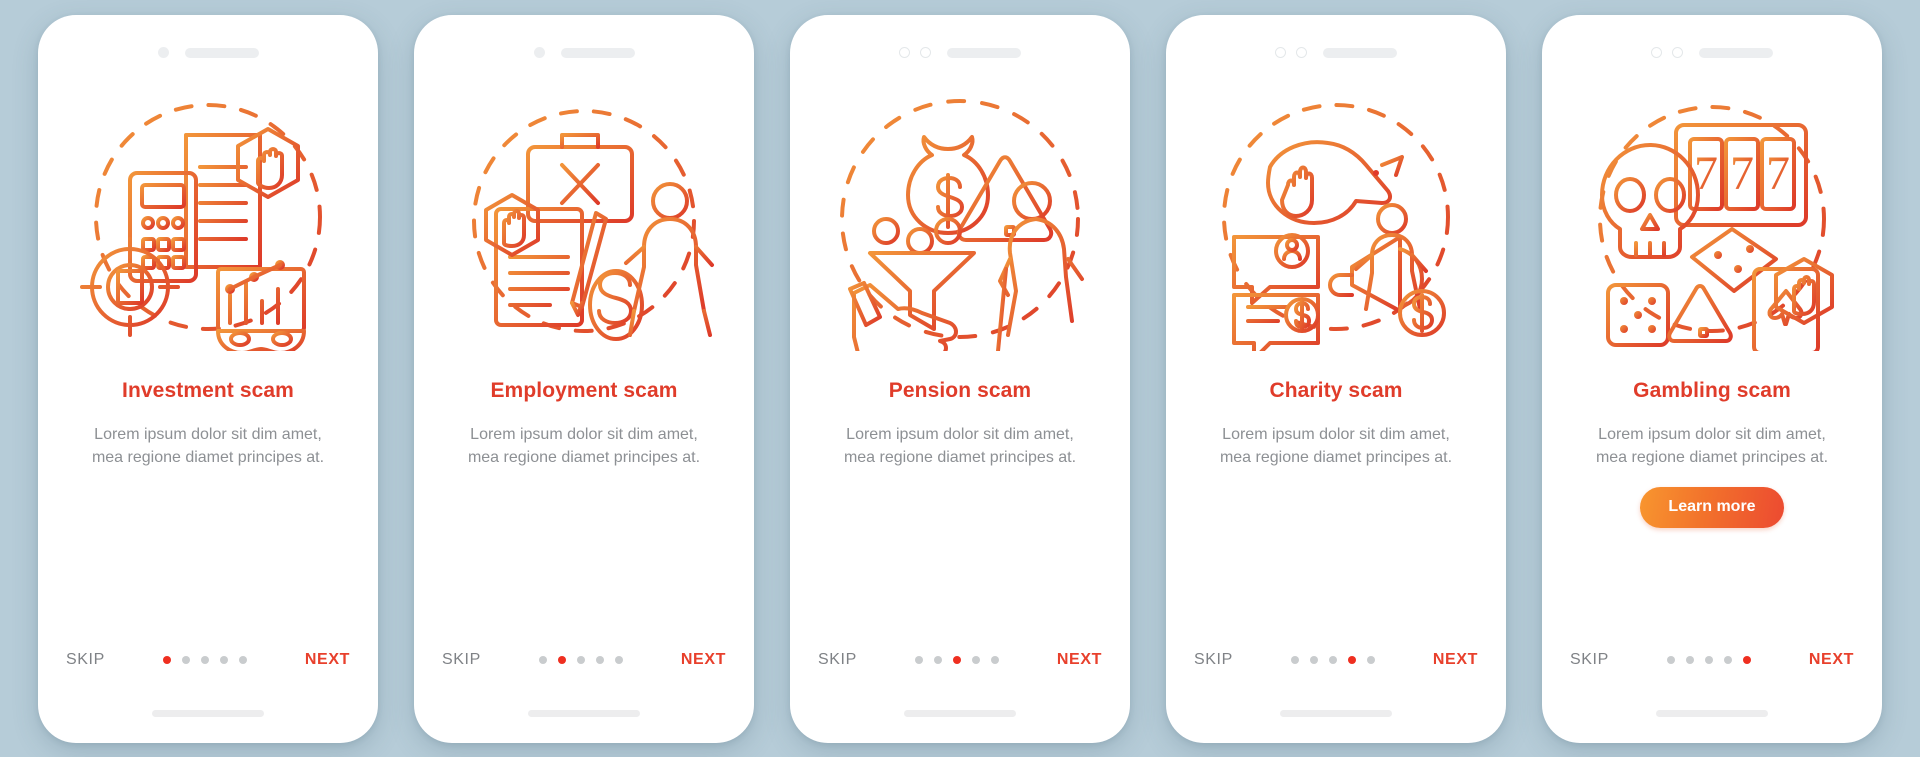 Image resolution: width=1920 pixels, height=757 pixels. What do you see at coordinates (208, 220) in the screenshot?
I see `investment-scam-illustration` at bounding box center [208, 220].